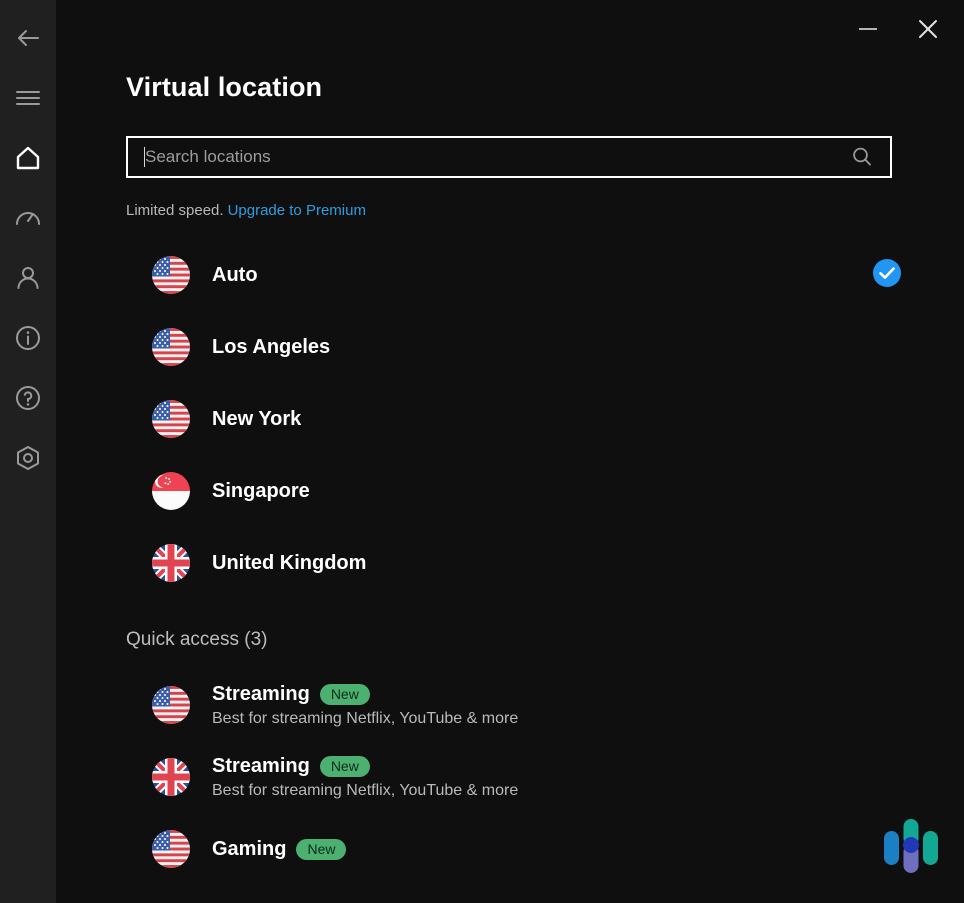 The height and width of the screenshot is (903, 964). I want to click on close-button, so click(928, 29).